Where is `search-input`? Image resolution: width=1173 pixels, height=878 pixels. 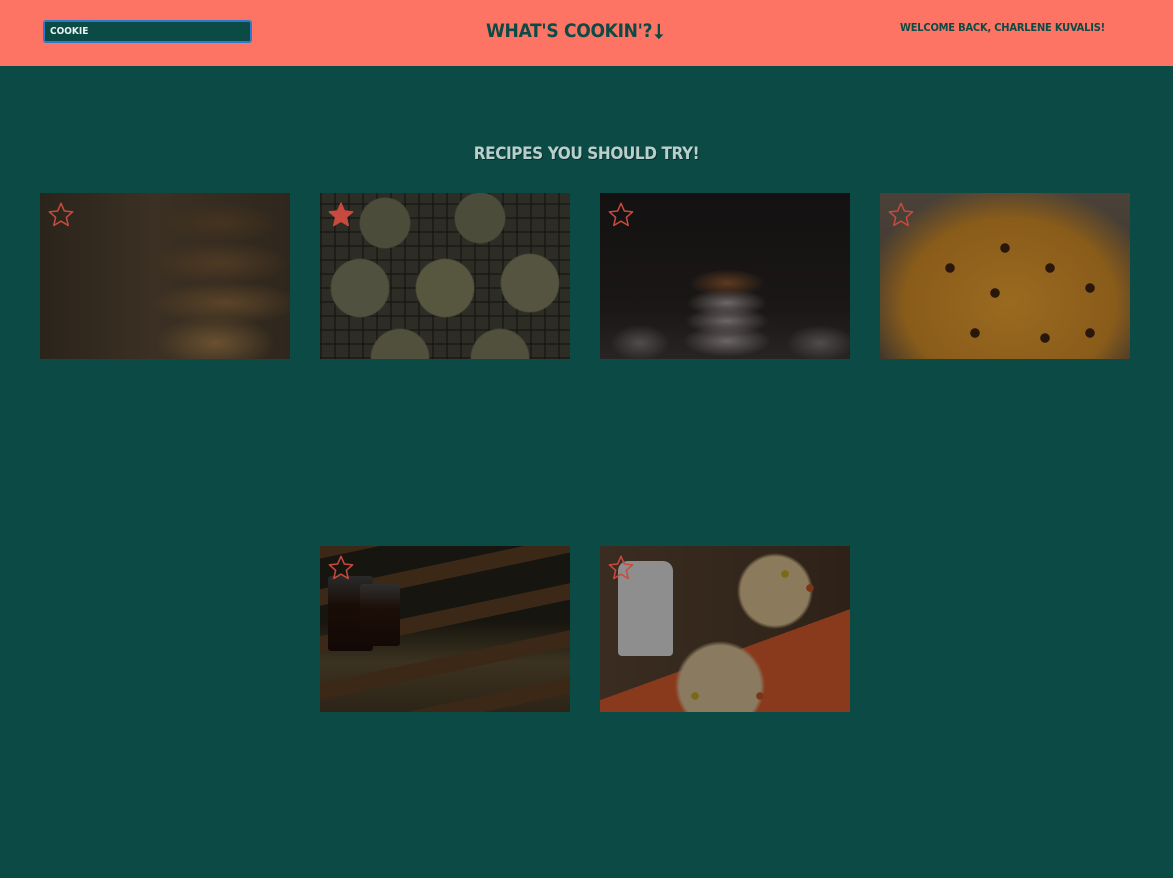 search-input is located at coordinates (147, 31).